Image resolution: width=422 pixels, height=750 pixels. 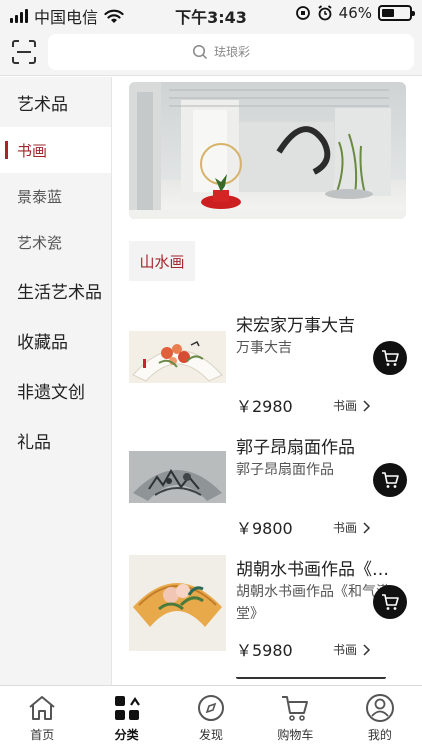 I want to click on sidebar-item-label: 景泰蓝, so click(x=40, y=196).